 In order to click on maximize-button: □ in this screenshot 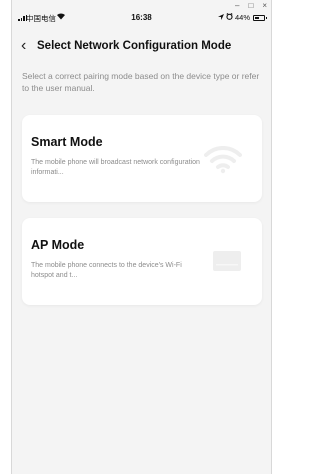, I will do `click(250, 5)`.